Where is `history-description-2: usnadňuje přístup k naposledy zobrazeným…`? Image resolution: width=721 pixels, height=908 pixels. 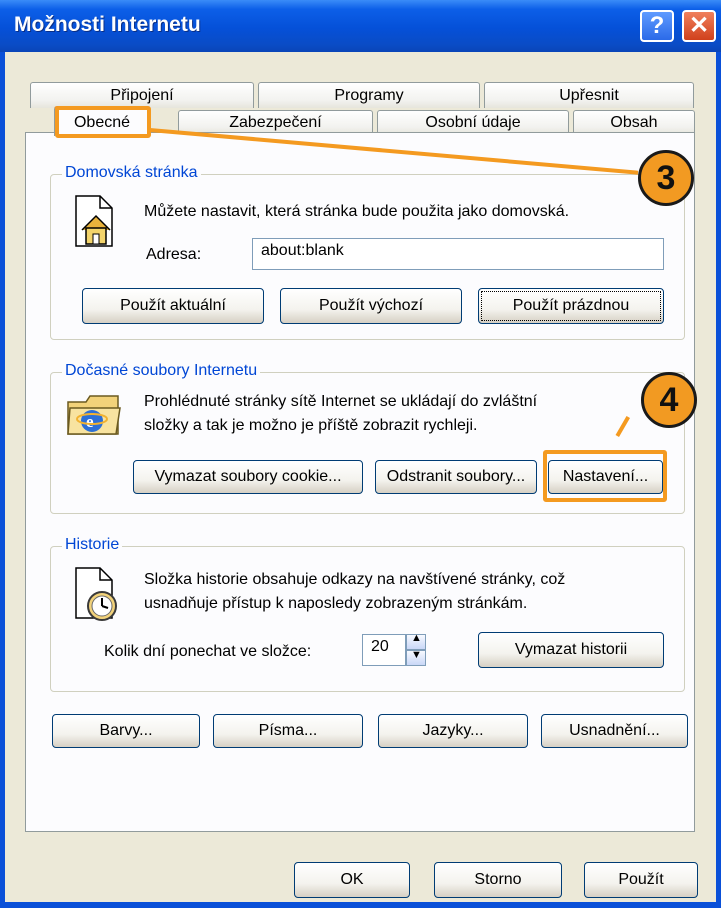 history-description-2: usnadňuje přístup k naposledy zobrazeným… is located at coordinates (336, 603).